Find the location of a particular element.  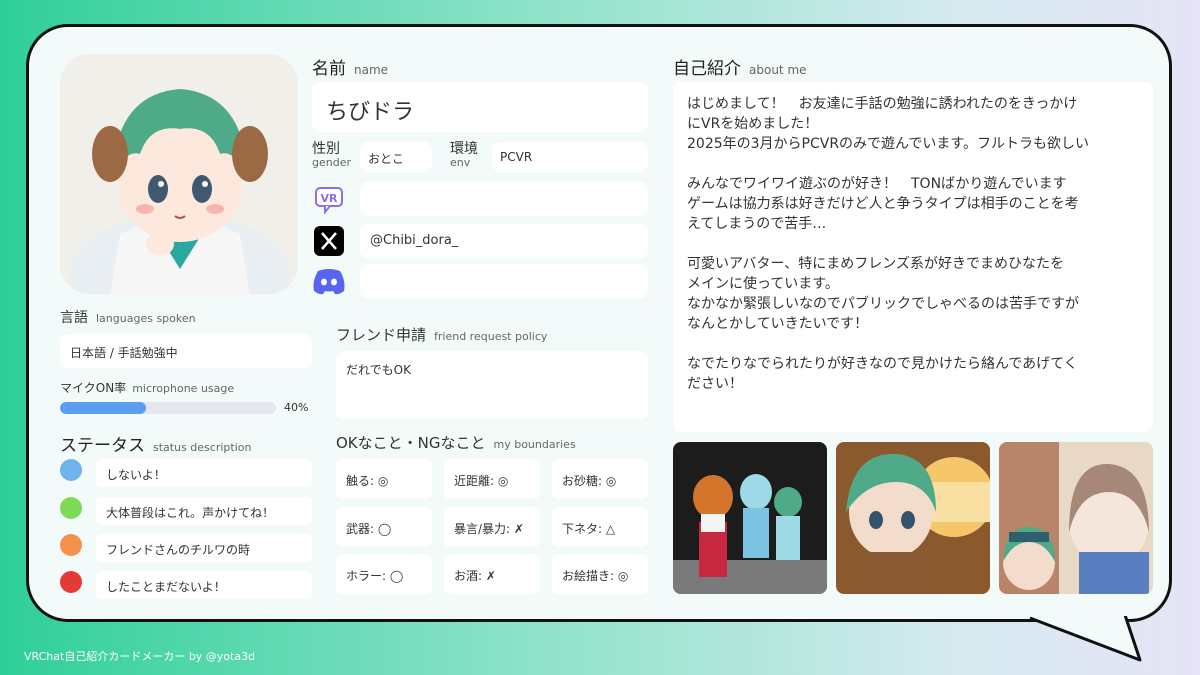

about-line: なでたりなでられたりが好きなので見かけたら絡んであげてく is located at coordinates (882, 364).